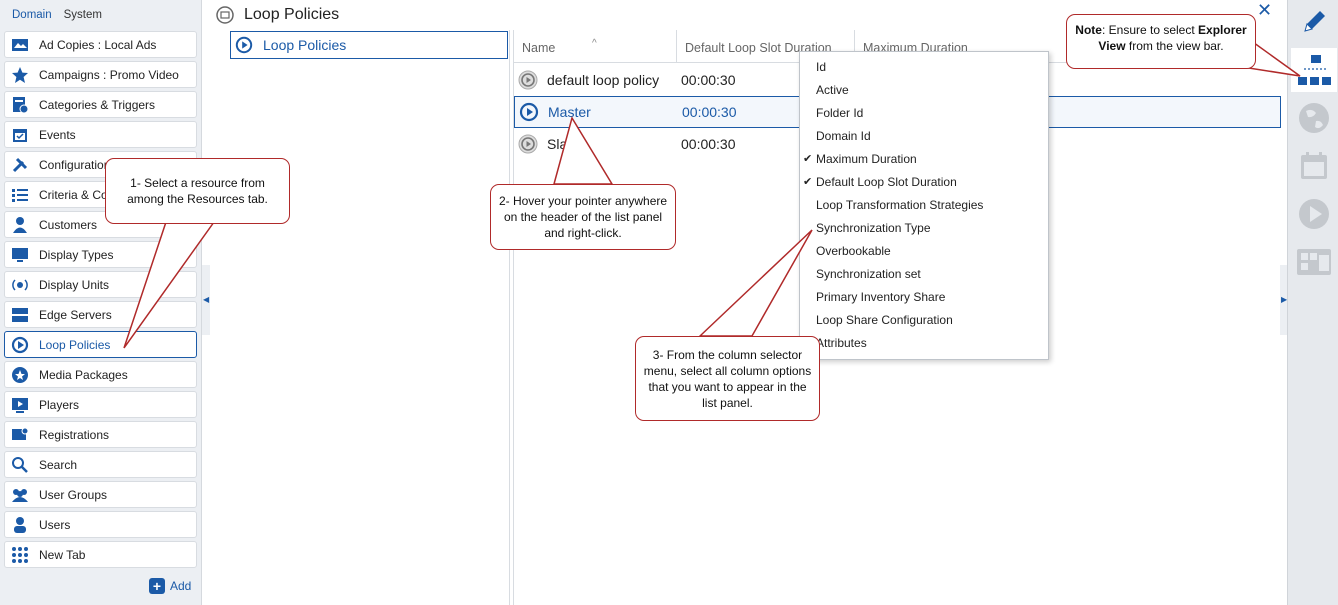  I want to click on resource-item: Campaigns : Promo Video, so click(100, 74).